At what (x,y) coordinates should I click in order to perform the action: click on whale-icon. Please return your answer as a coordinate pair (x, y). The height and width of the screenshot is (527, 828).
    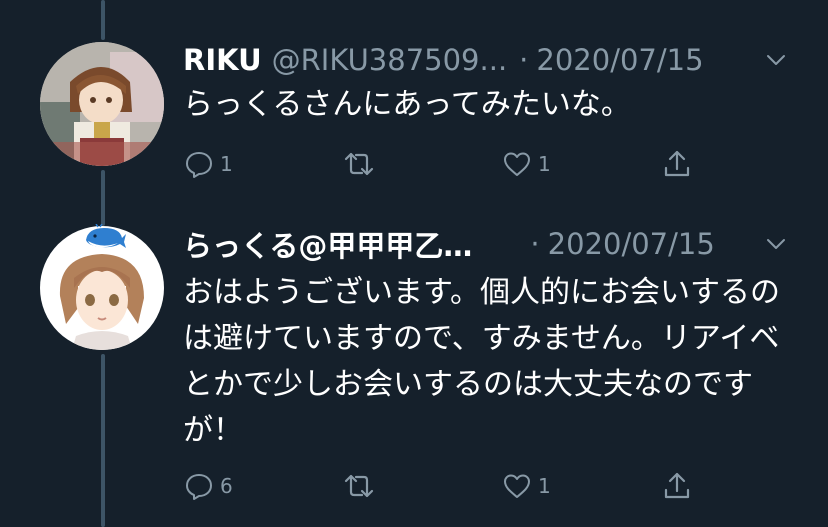
    Looking at the image, I should click on (106, 236).